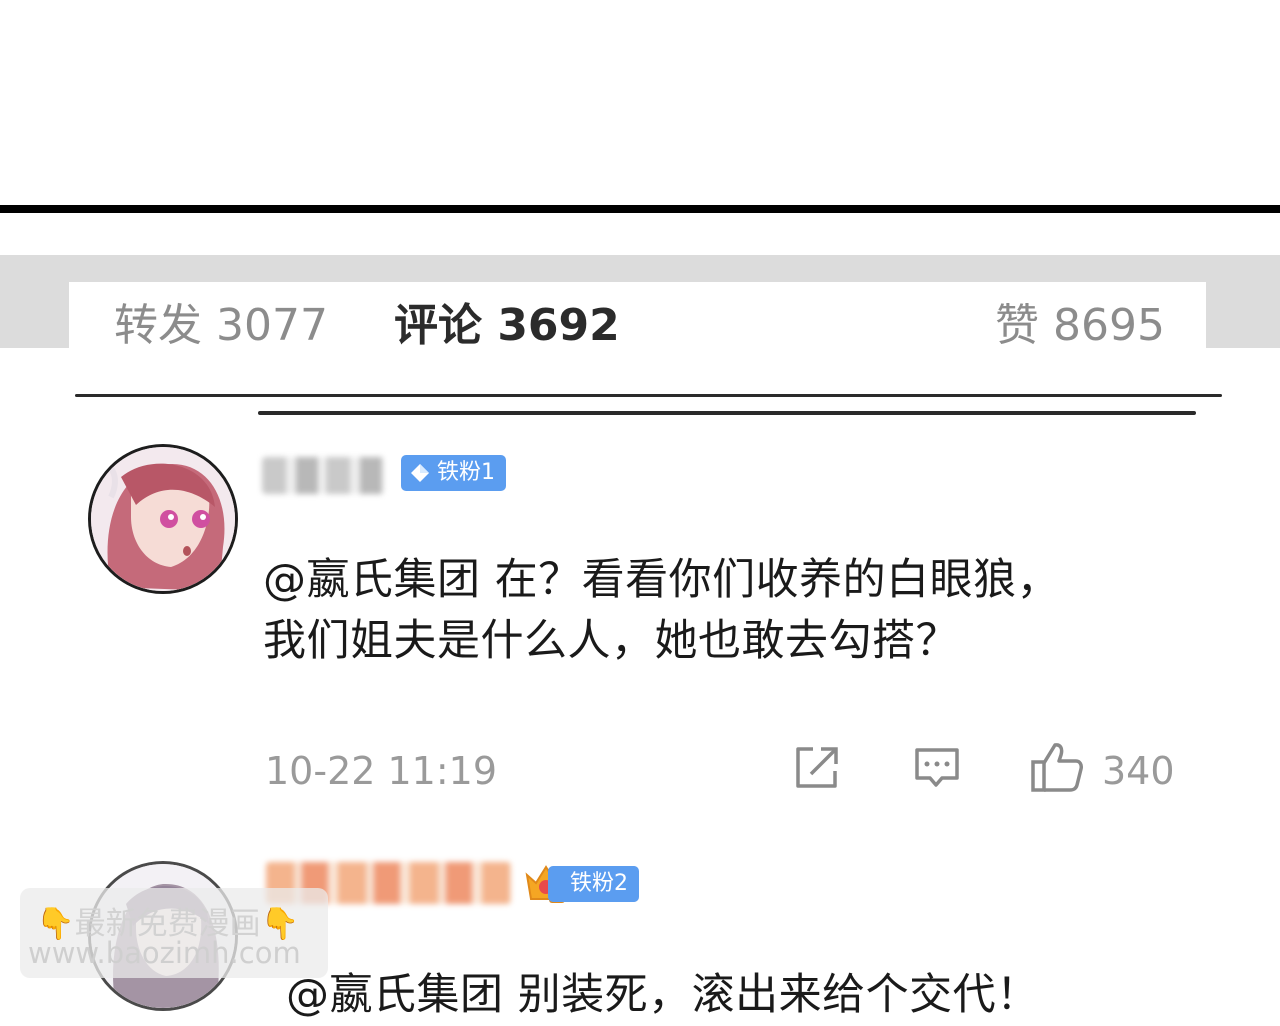 The image size is (1280, 1026). I want to click on comment-text: @嬴氏集团 别装死，滚出来给个交代！, so click(663, 995).